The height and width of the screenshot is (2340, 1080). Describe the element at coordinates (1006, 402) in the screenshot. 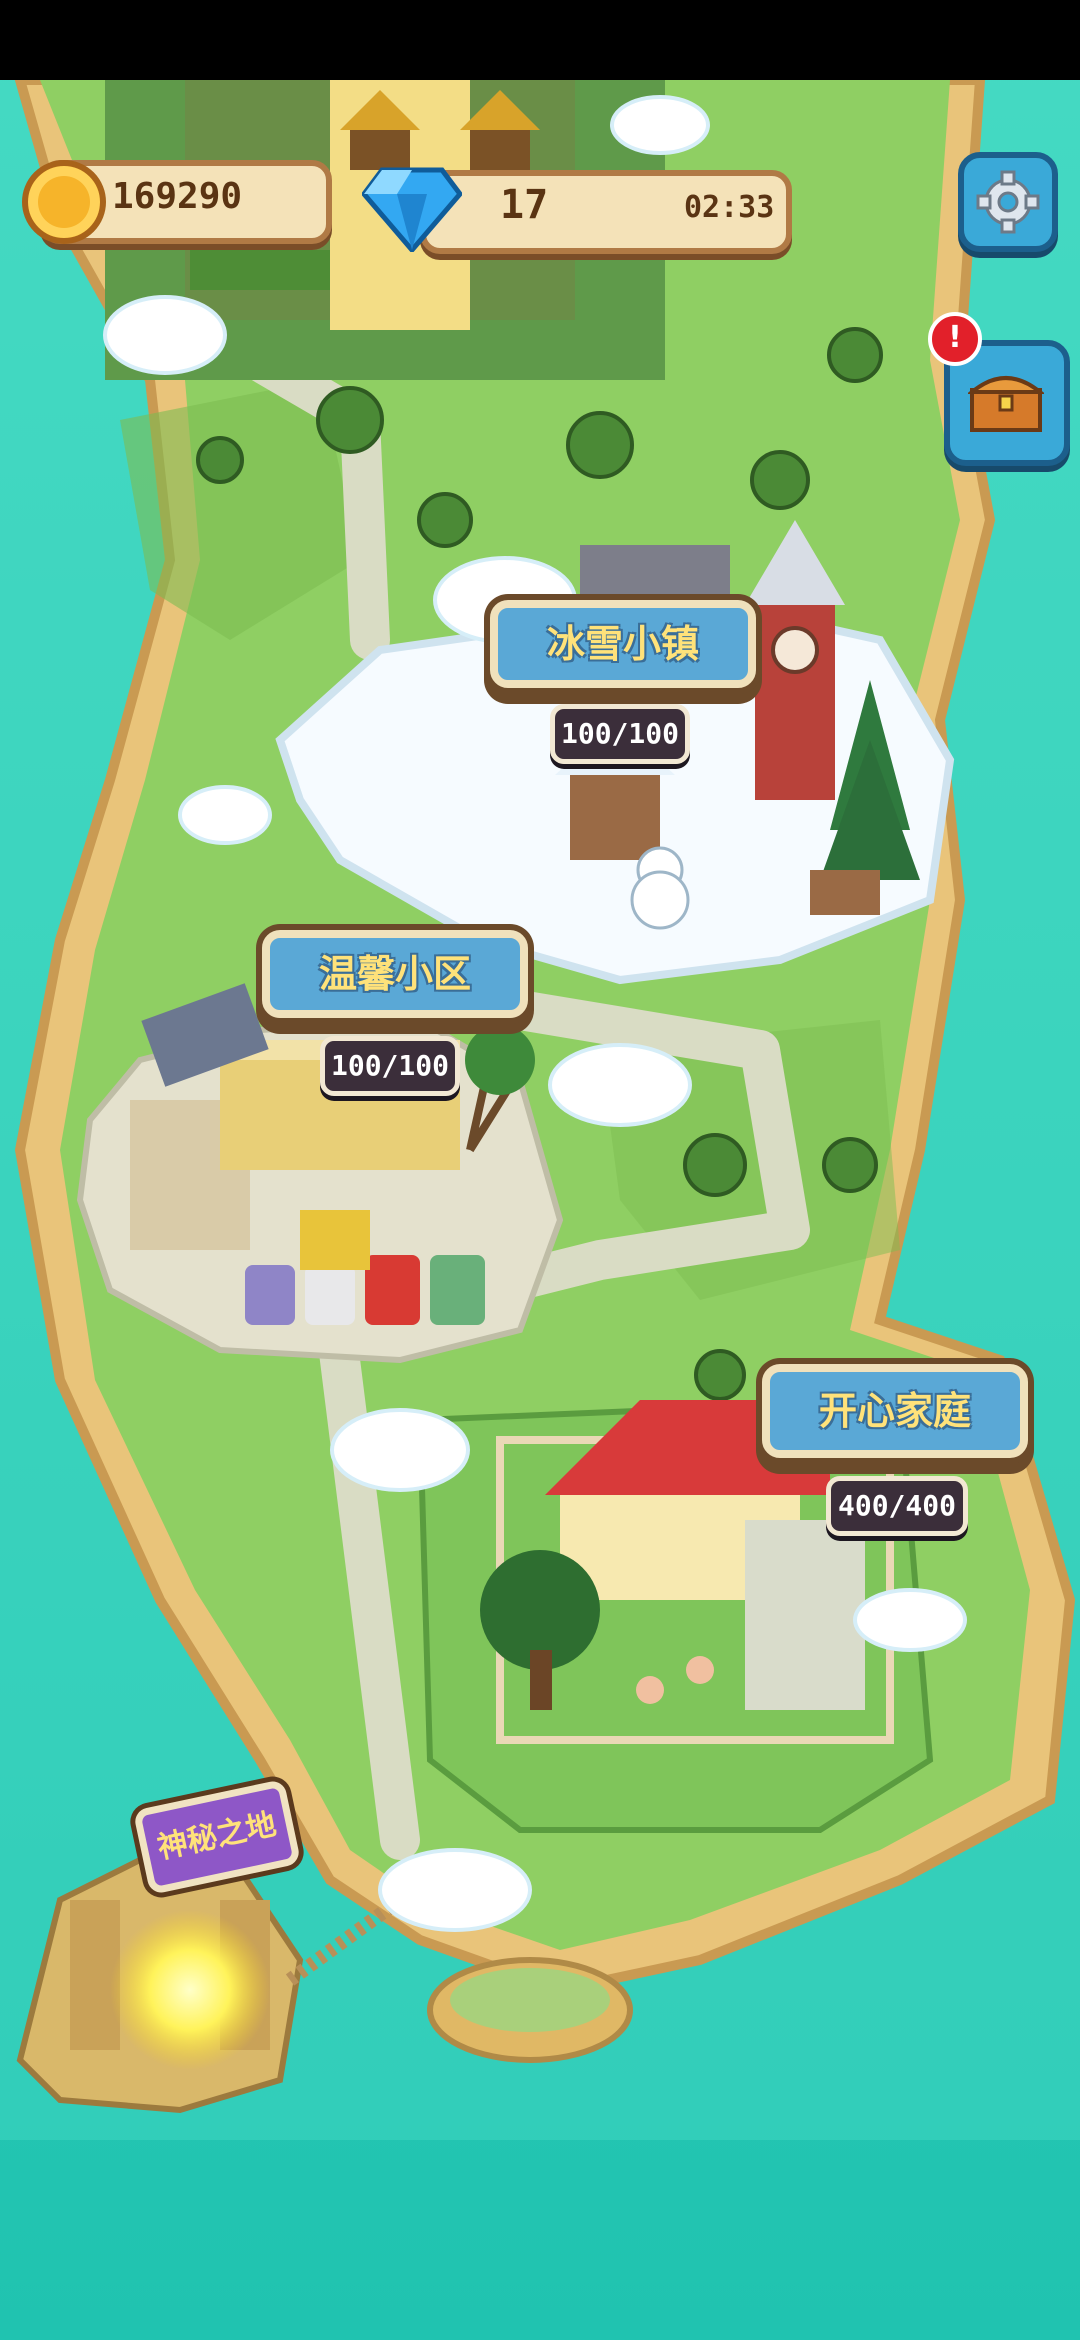

I see `treasure-chest-icon` at that location.